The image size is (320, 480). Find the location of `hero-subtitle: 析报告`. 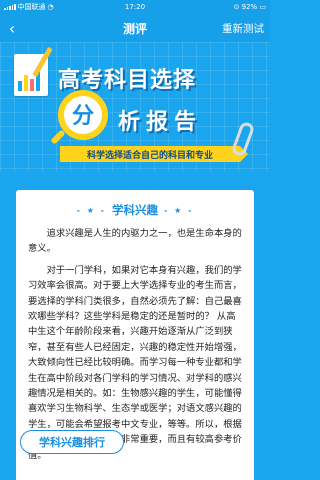

hero-subtitle: 析报告 is located at coordinates (160, 122).